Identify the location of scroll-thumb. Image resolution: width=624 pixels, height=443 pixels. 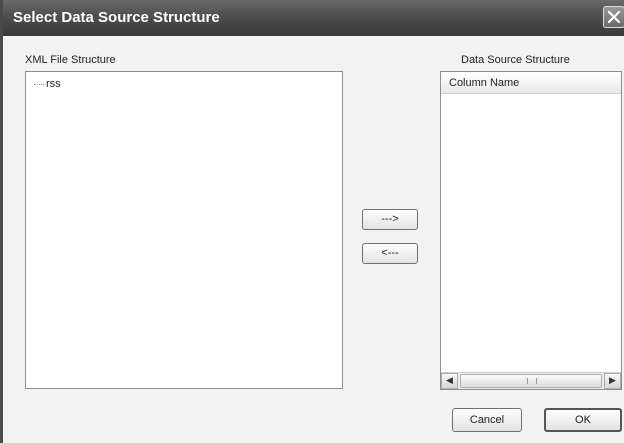
(531, 381).